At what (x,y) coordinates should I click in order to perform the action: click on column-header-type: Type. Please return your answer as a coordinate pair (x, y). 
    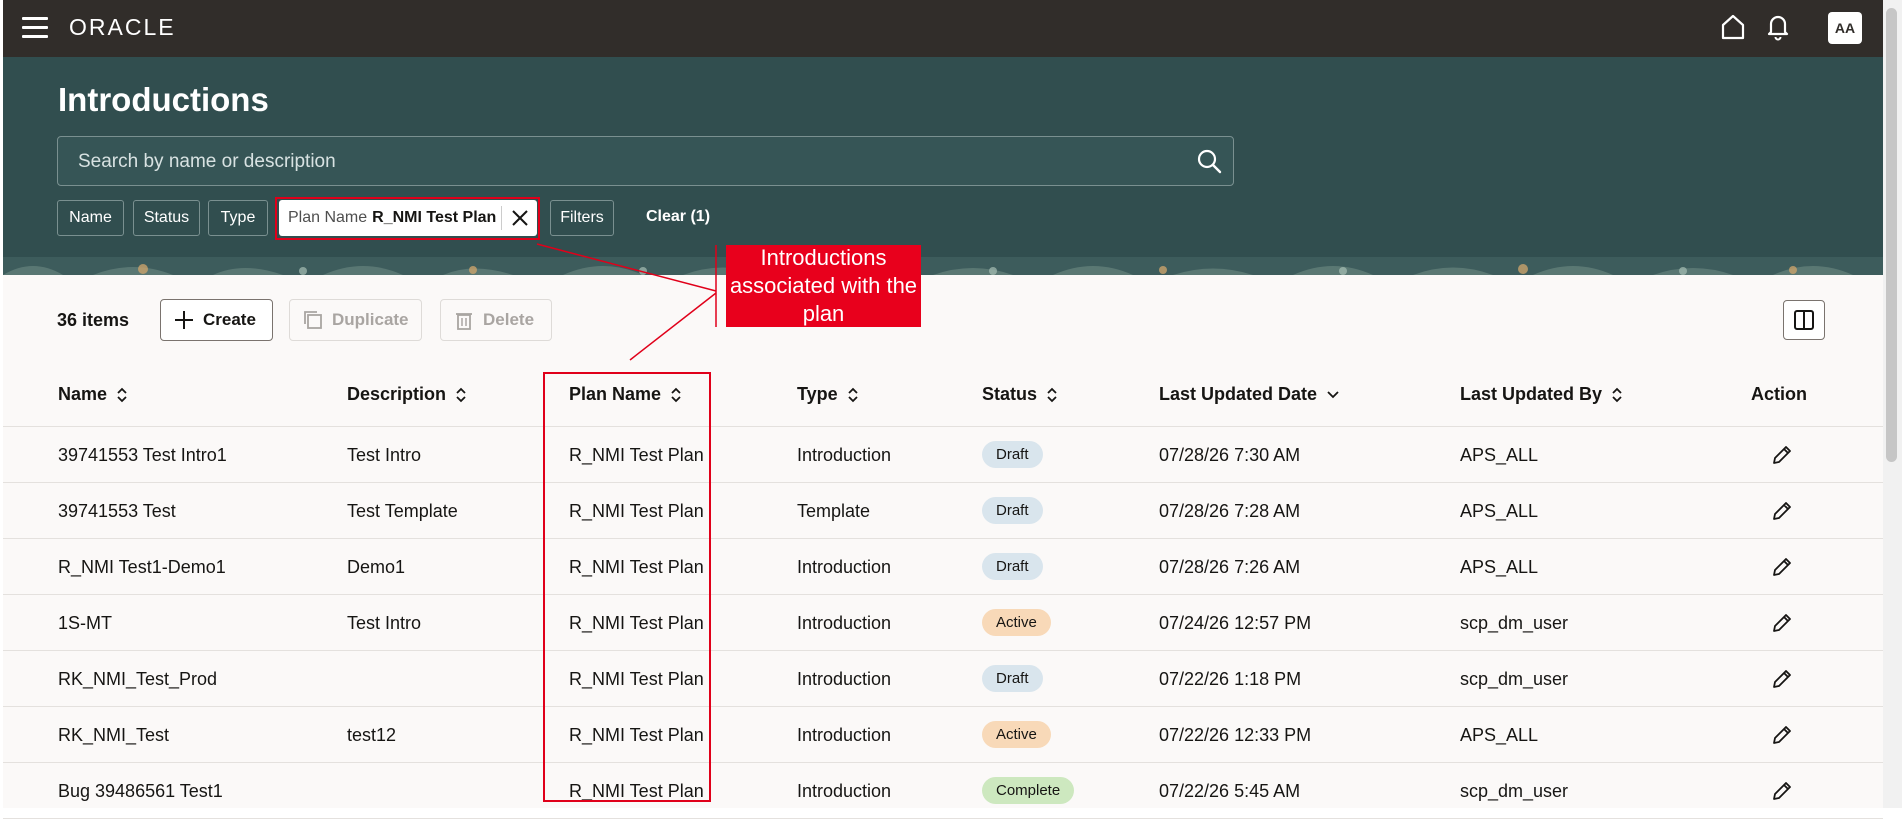
    Looking at the image, I should click on (828, 394).